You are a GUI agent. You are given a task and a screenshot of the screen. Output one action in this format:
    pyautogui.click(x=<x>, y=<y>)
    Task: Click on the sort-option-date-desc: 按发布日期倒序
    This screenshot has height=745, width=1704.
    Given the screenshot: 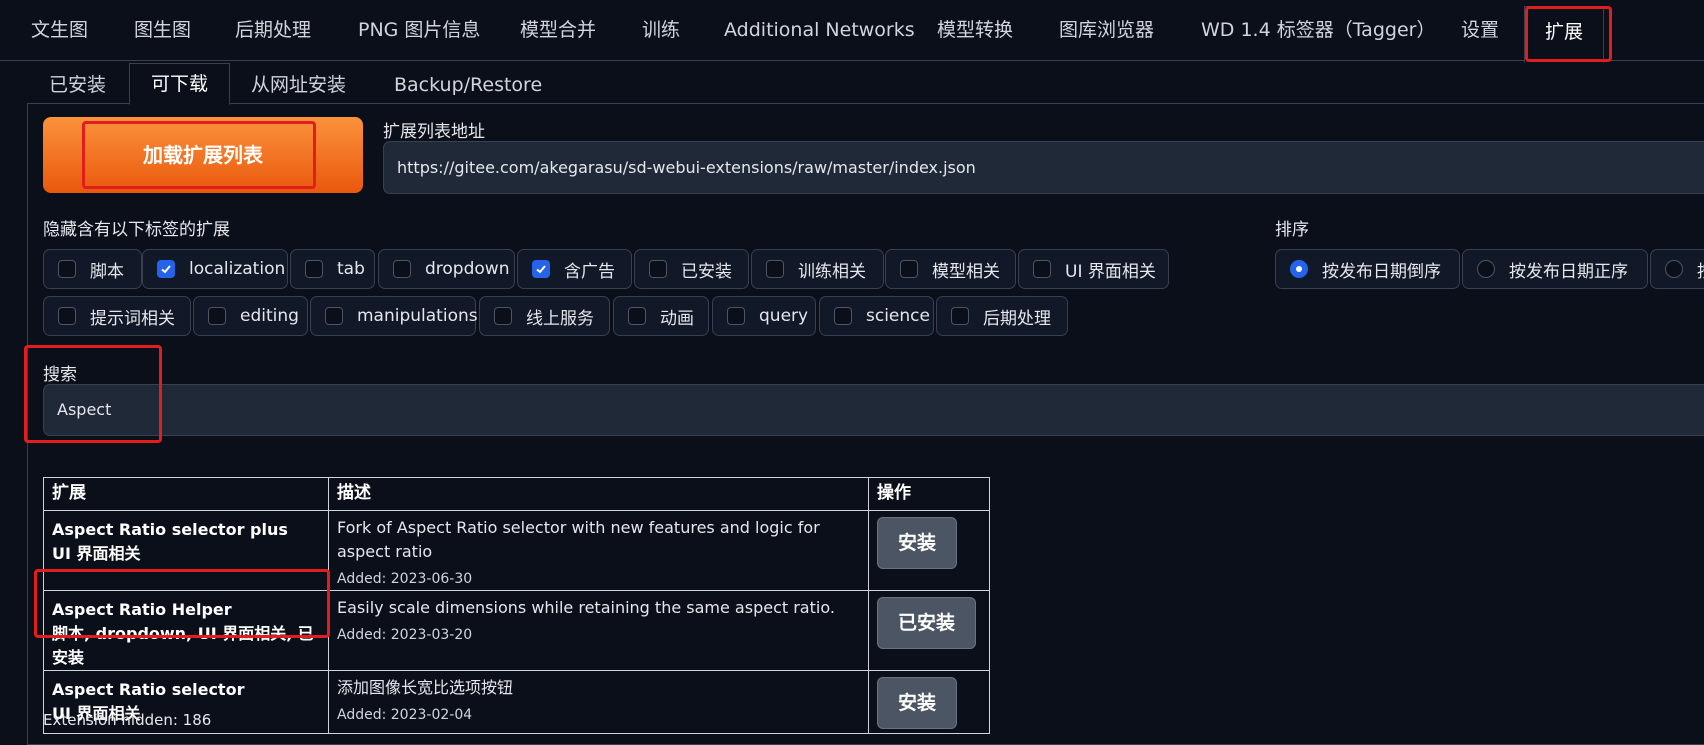 What is the action you would take?
    pyautogui.click(x=1367, y=269)
    